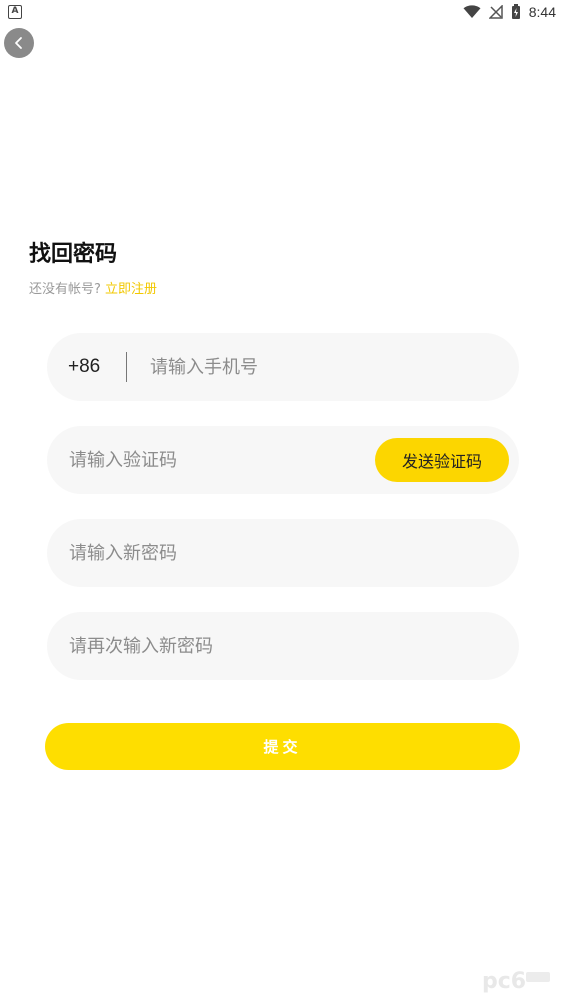 The width and height of the screenshot is (564, 1002). Describe the element at coordinates (65, 289) in the screenshot. I see `register-prompt-text: 还没有帐号?` at that location.